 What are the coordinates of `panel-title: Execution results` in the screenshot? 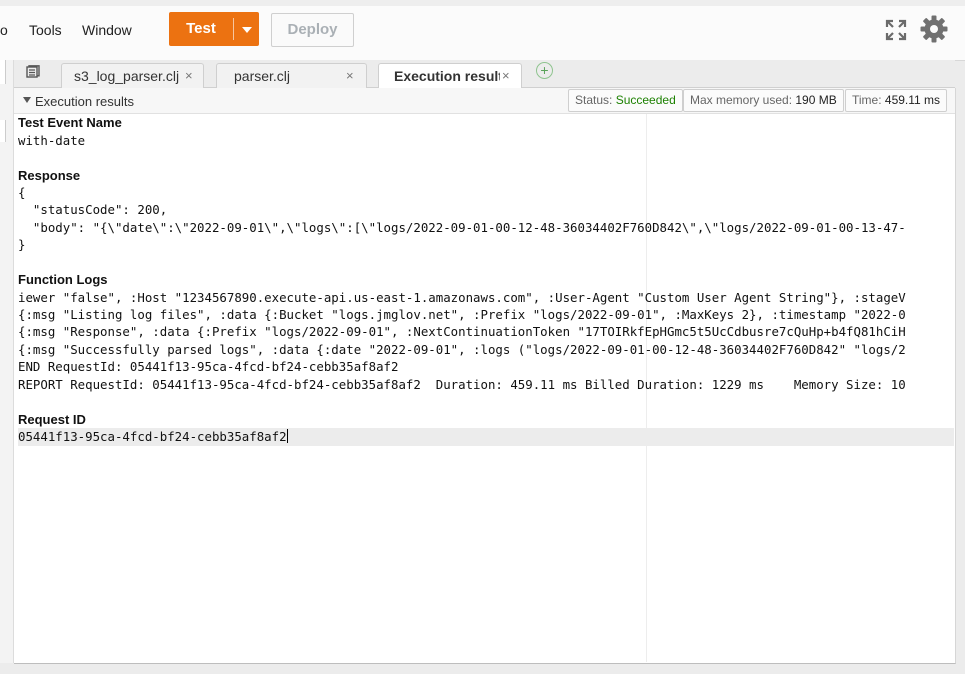 It's located at (84, 101).